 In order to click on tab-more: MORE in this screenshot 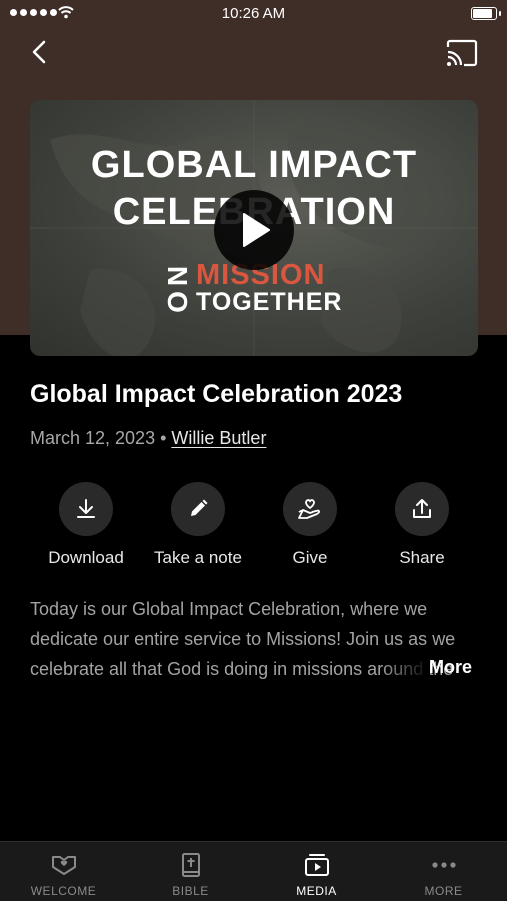, I will do `click(443, 871)`.